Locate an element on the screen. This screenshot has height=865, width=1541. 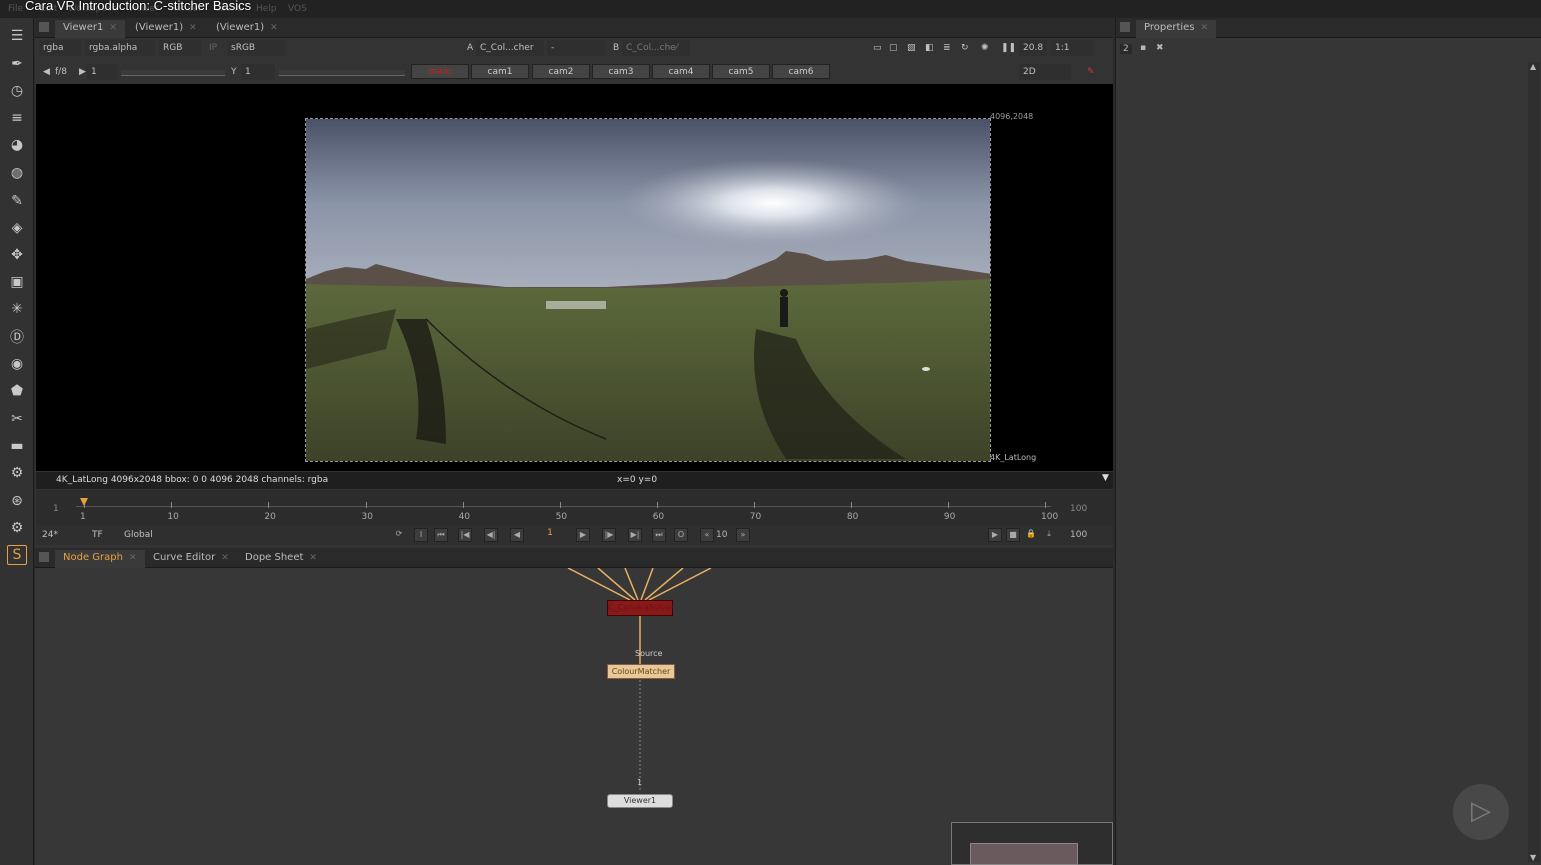
properties-scrollbar: ▲ ▼ is located at coordinates (1534, 462).